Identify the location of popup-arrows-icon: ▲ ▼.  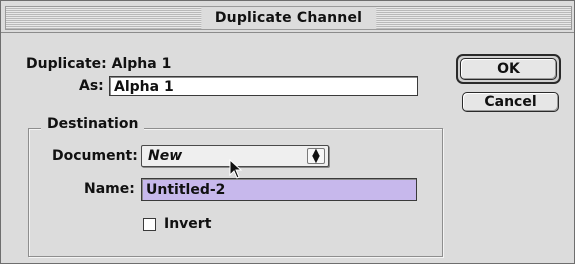
(316, 156).